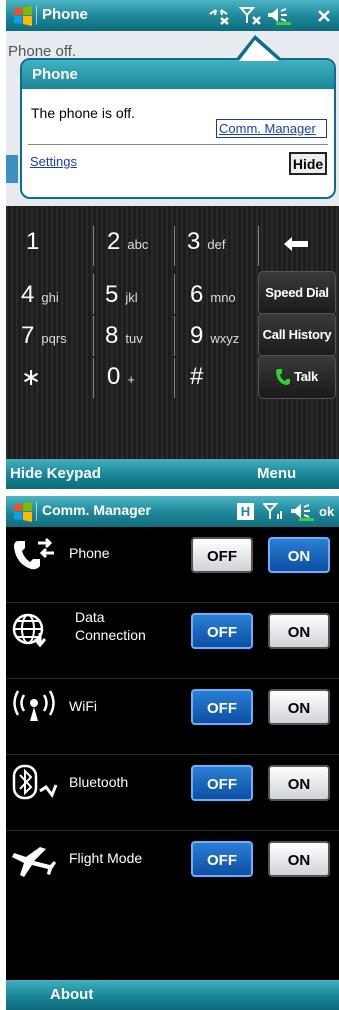  I want to click on bluetooth-on-button: ON, so click(299, 783).